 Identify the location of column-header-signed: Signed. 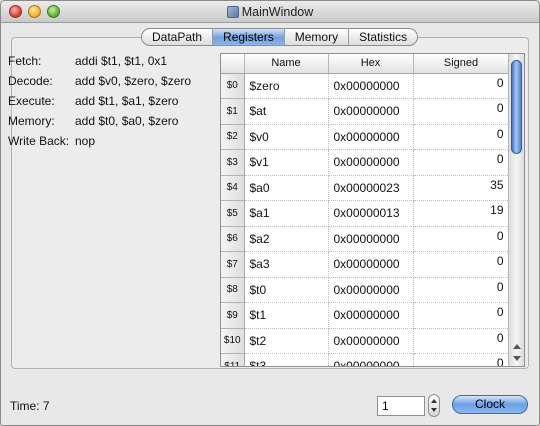
(461, 64).